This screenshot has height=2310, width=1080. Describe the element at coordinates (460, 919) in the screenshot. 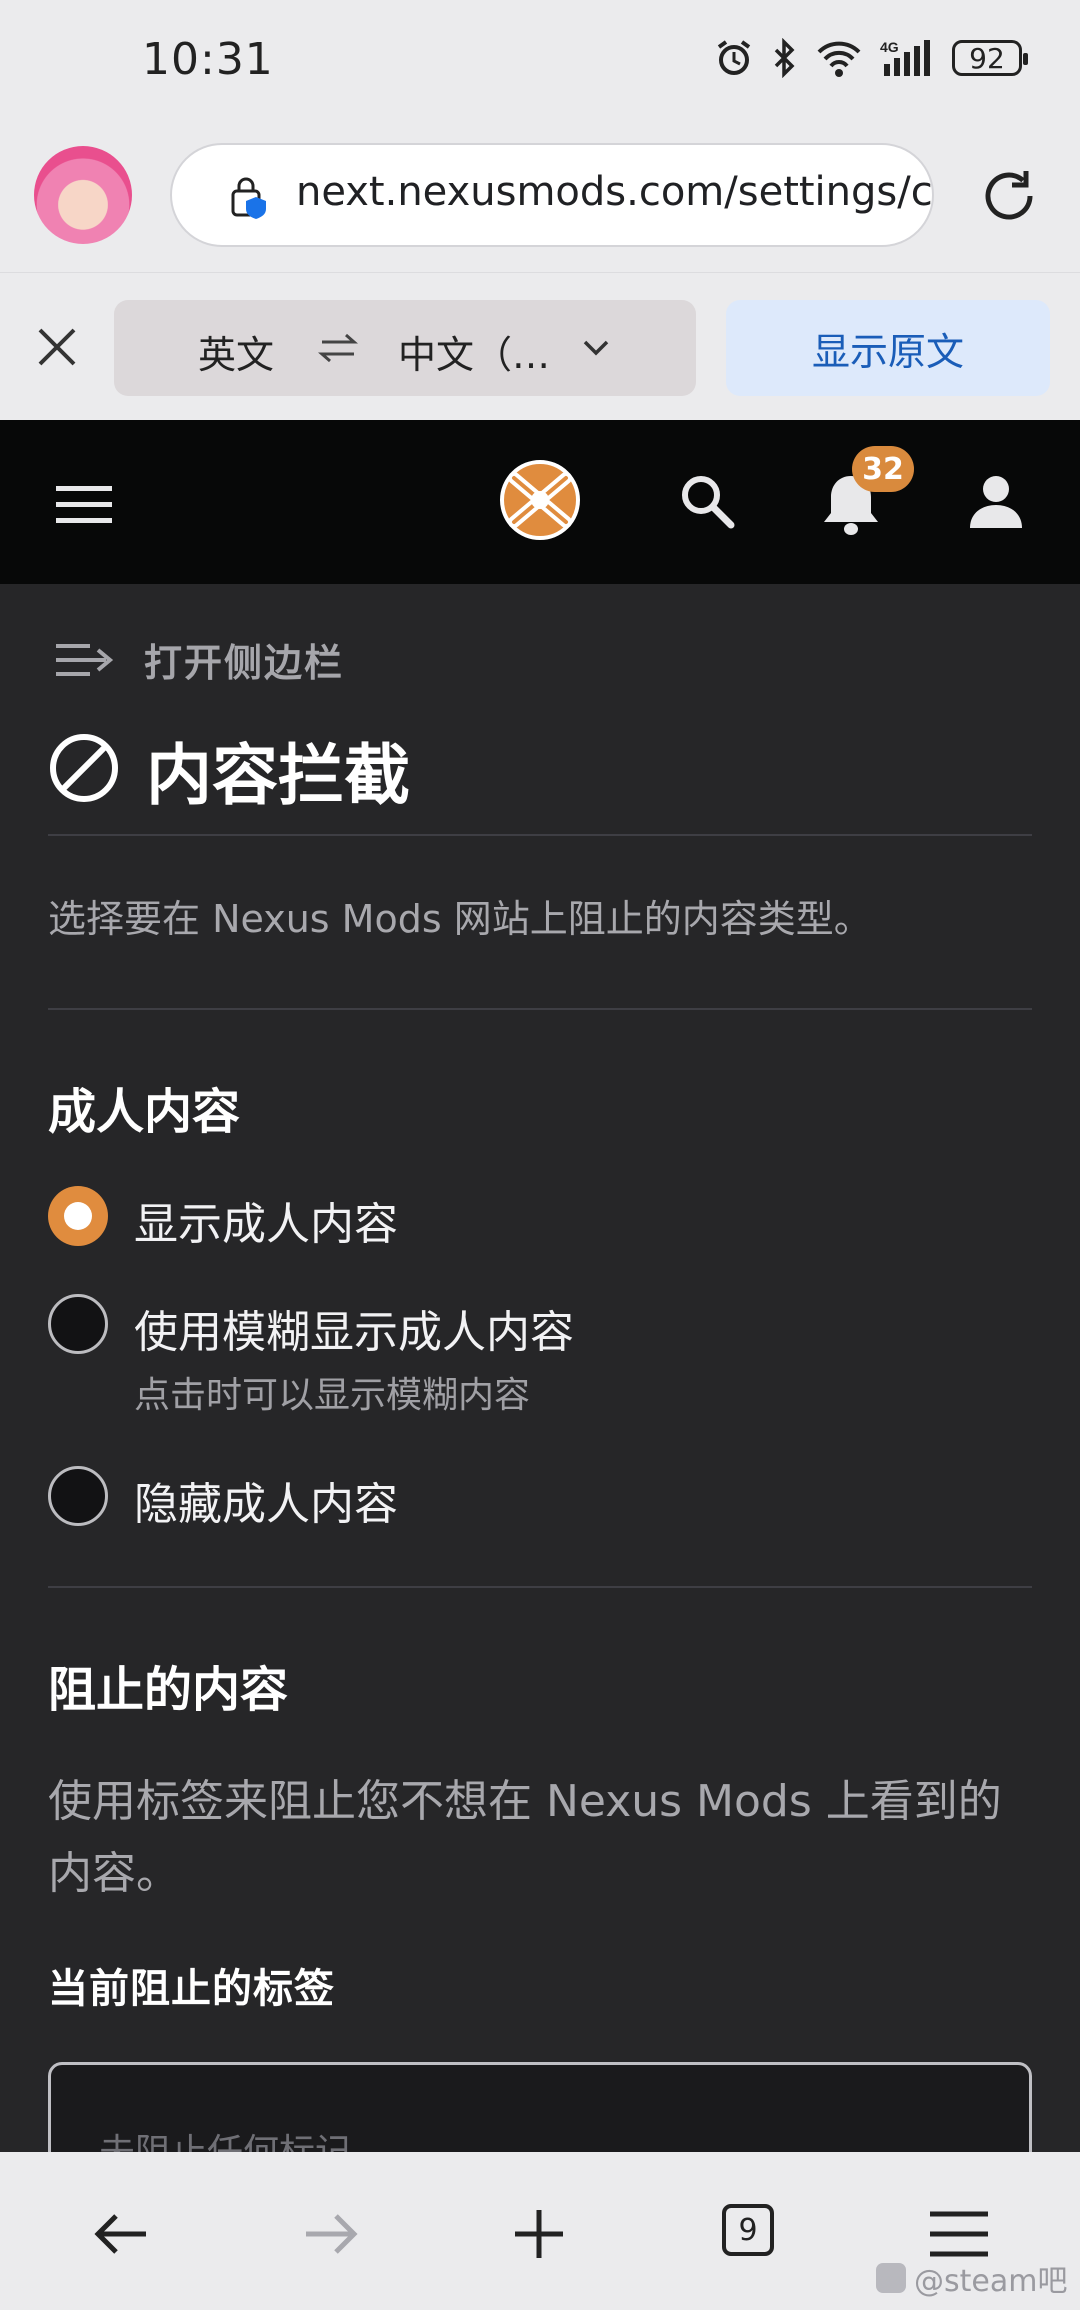

I see `intro-text: 选择要在 Nexus Mods 网站上阻止的内容类型。` at that location.